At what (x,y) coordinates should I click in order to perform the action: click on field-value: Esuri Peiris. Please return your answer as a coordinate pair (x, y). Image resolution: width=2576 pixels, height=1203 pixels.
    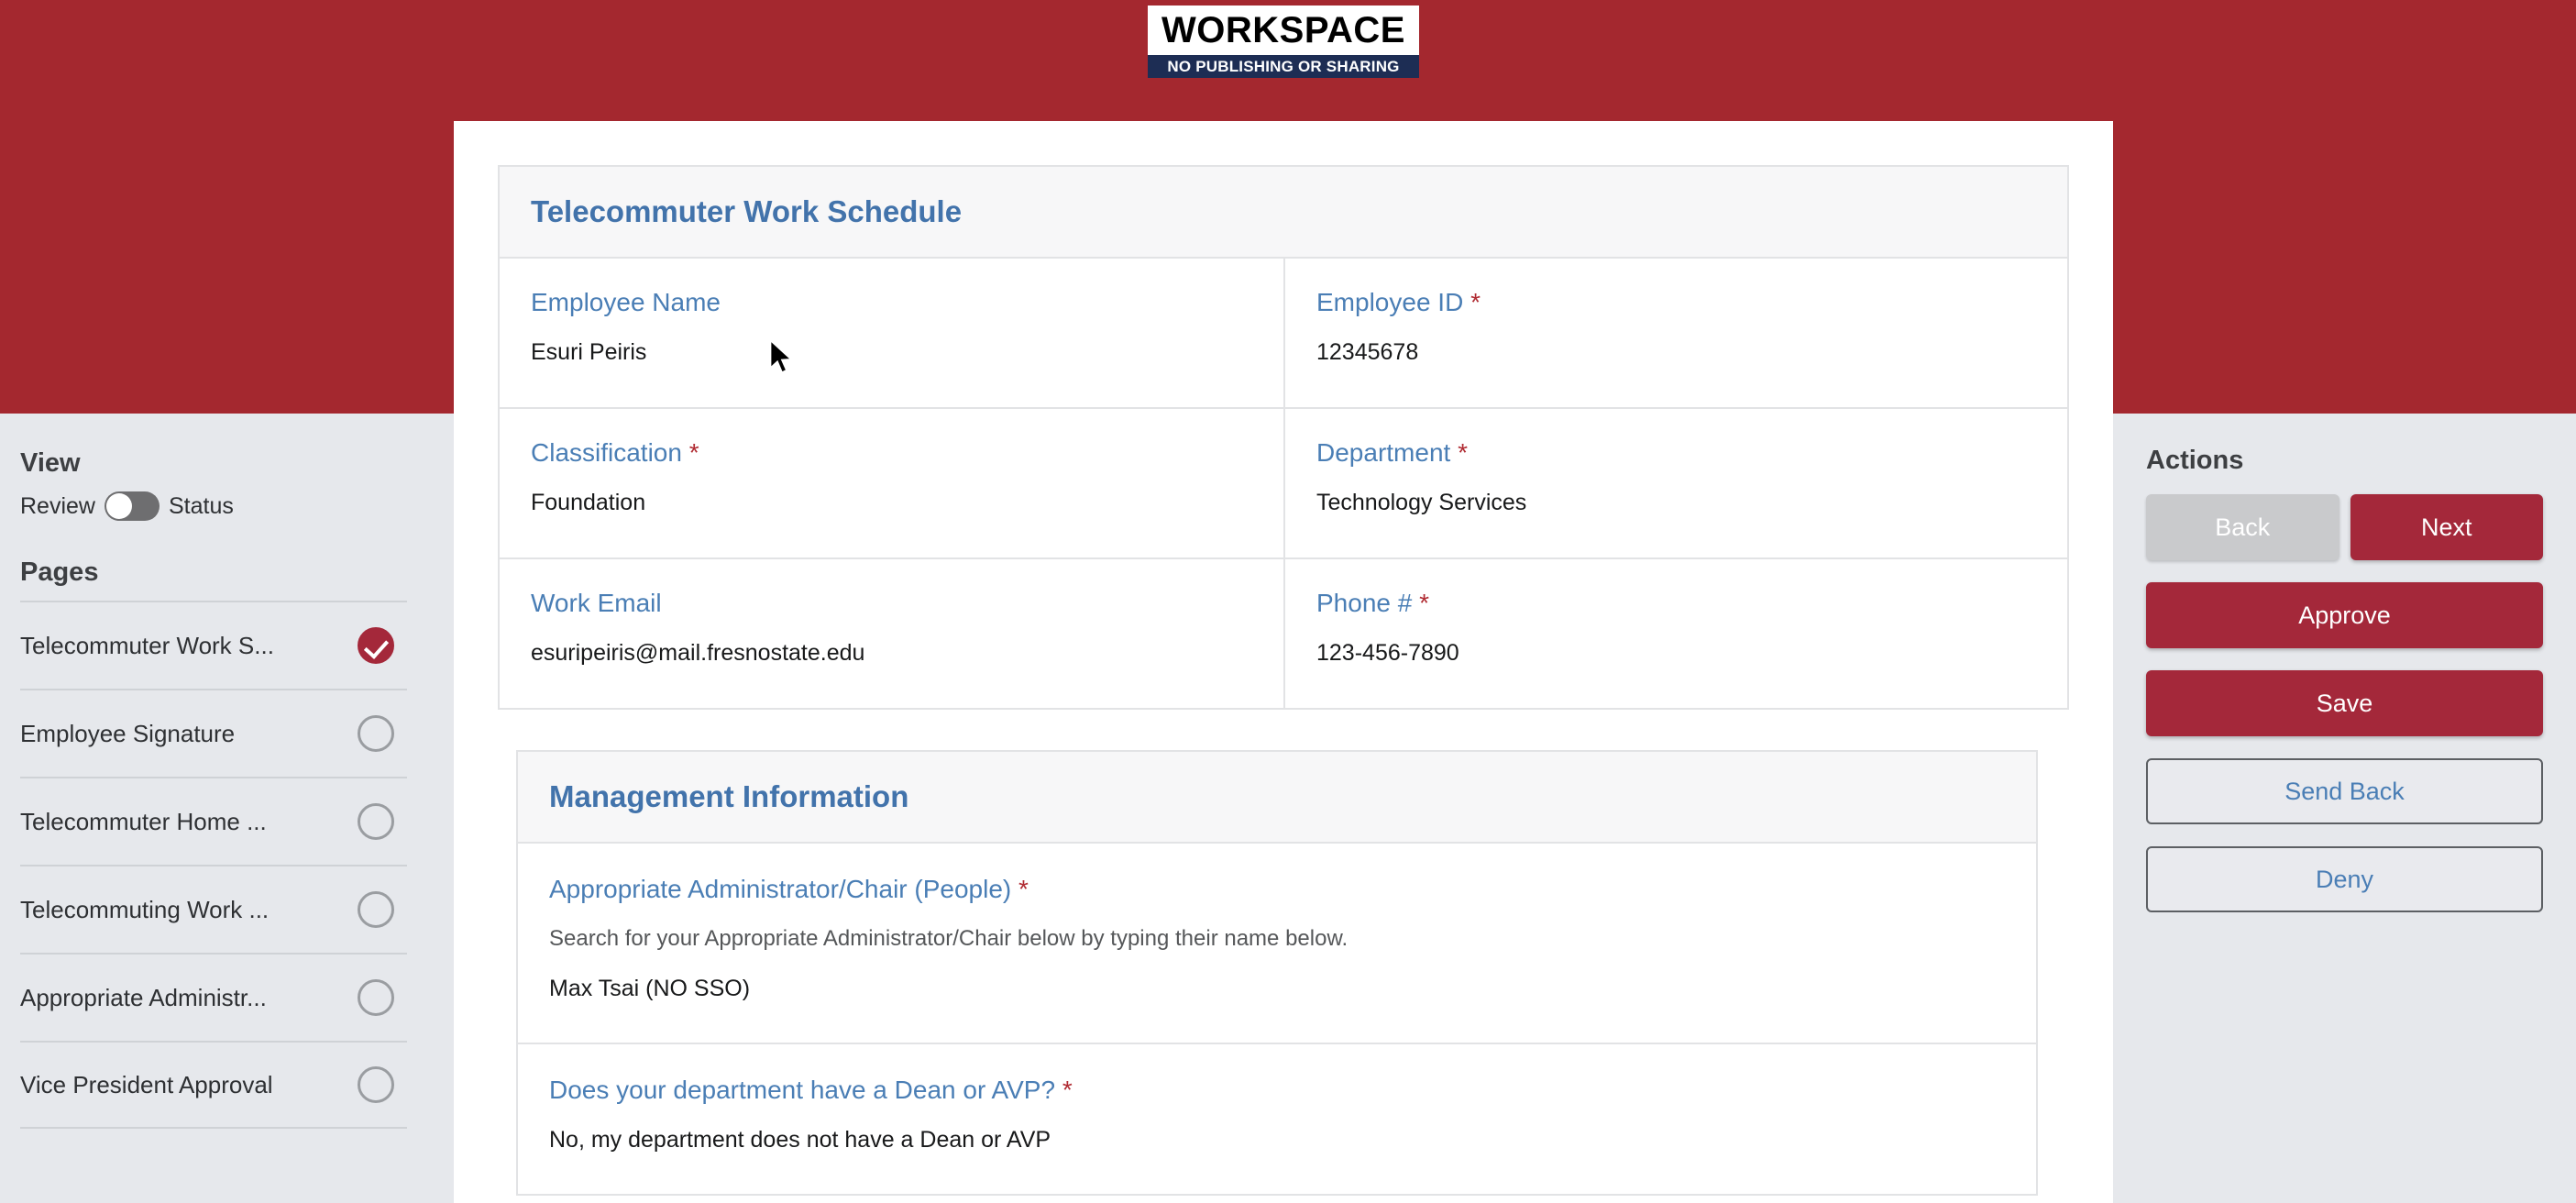
    Looking at the image, I should click on (589, 352).